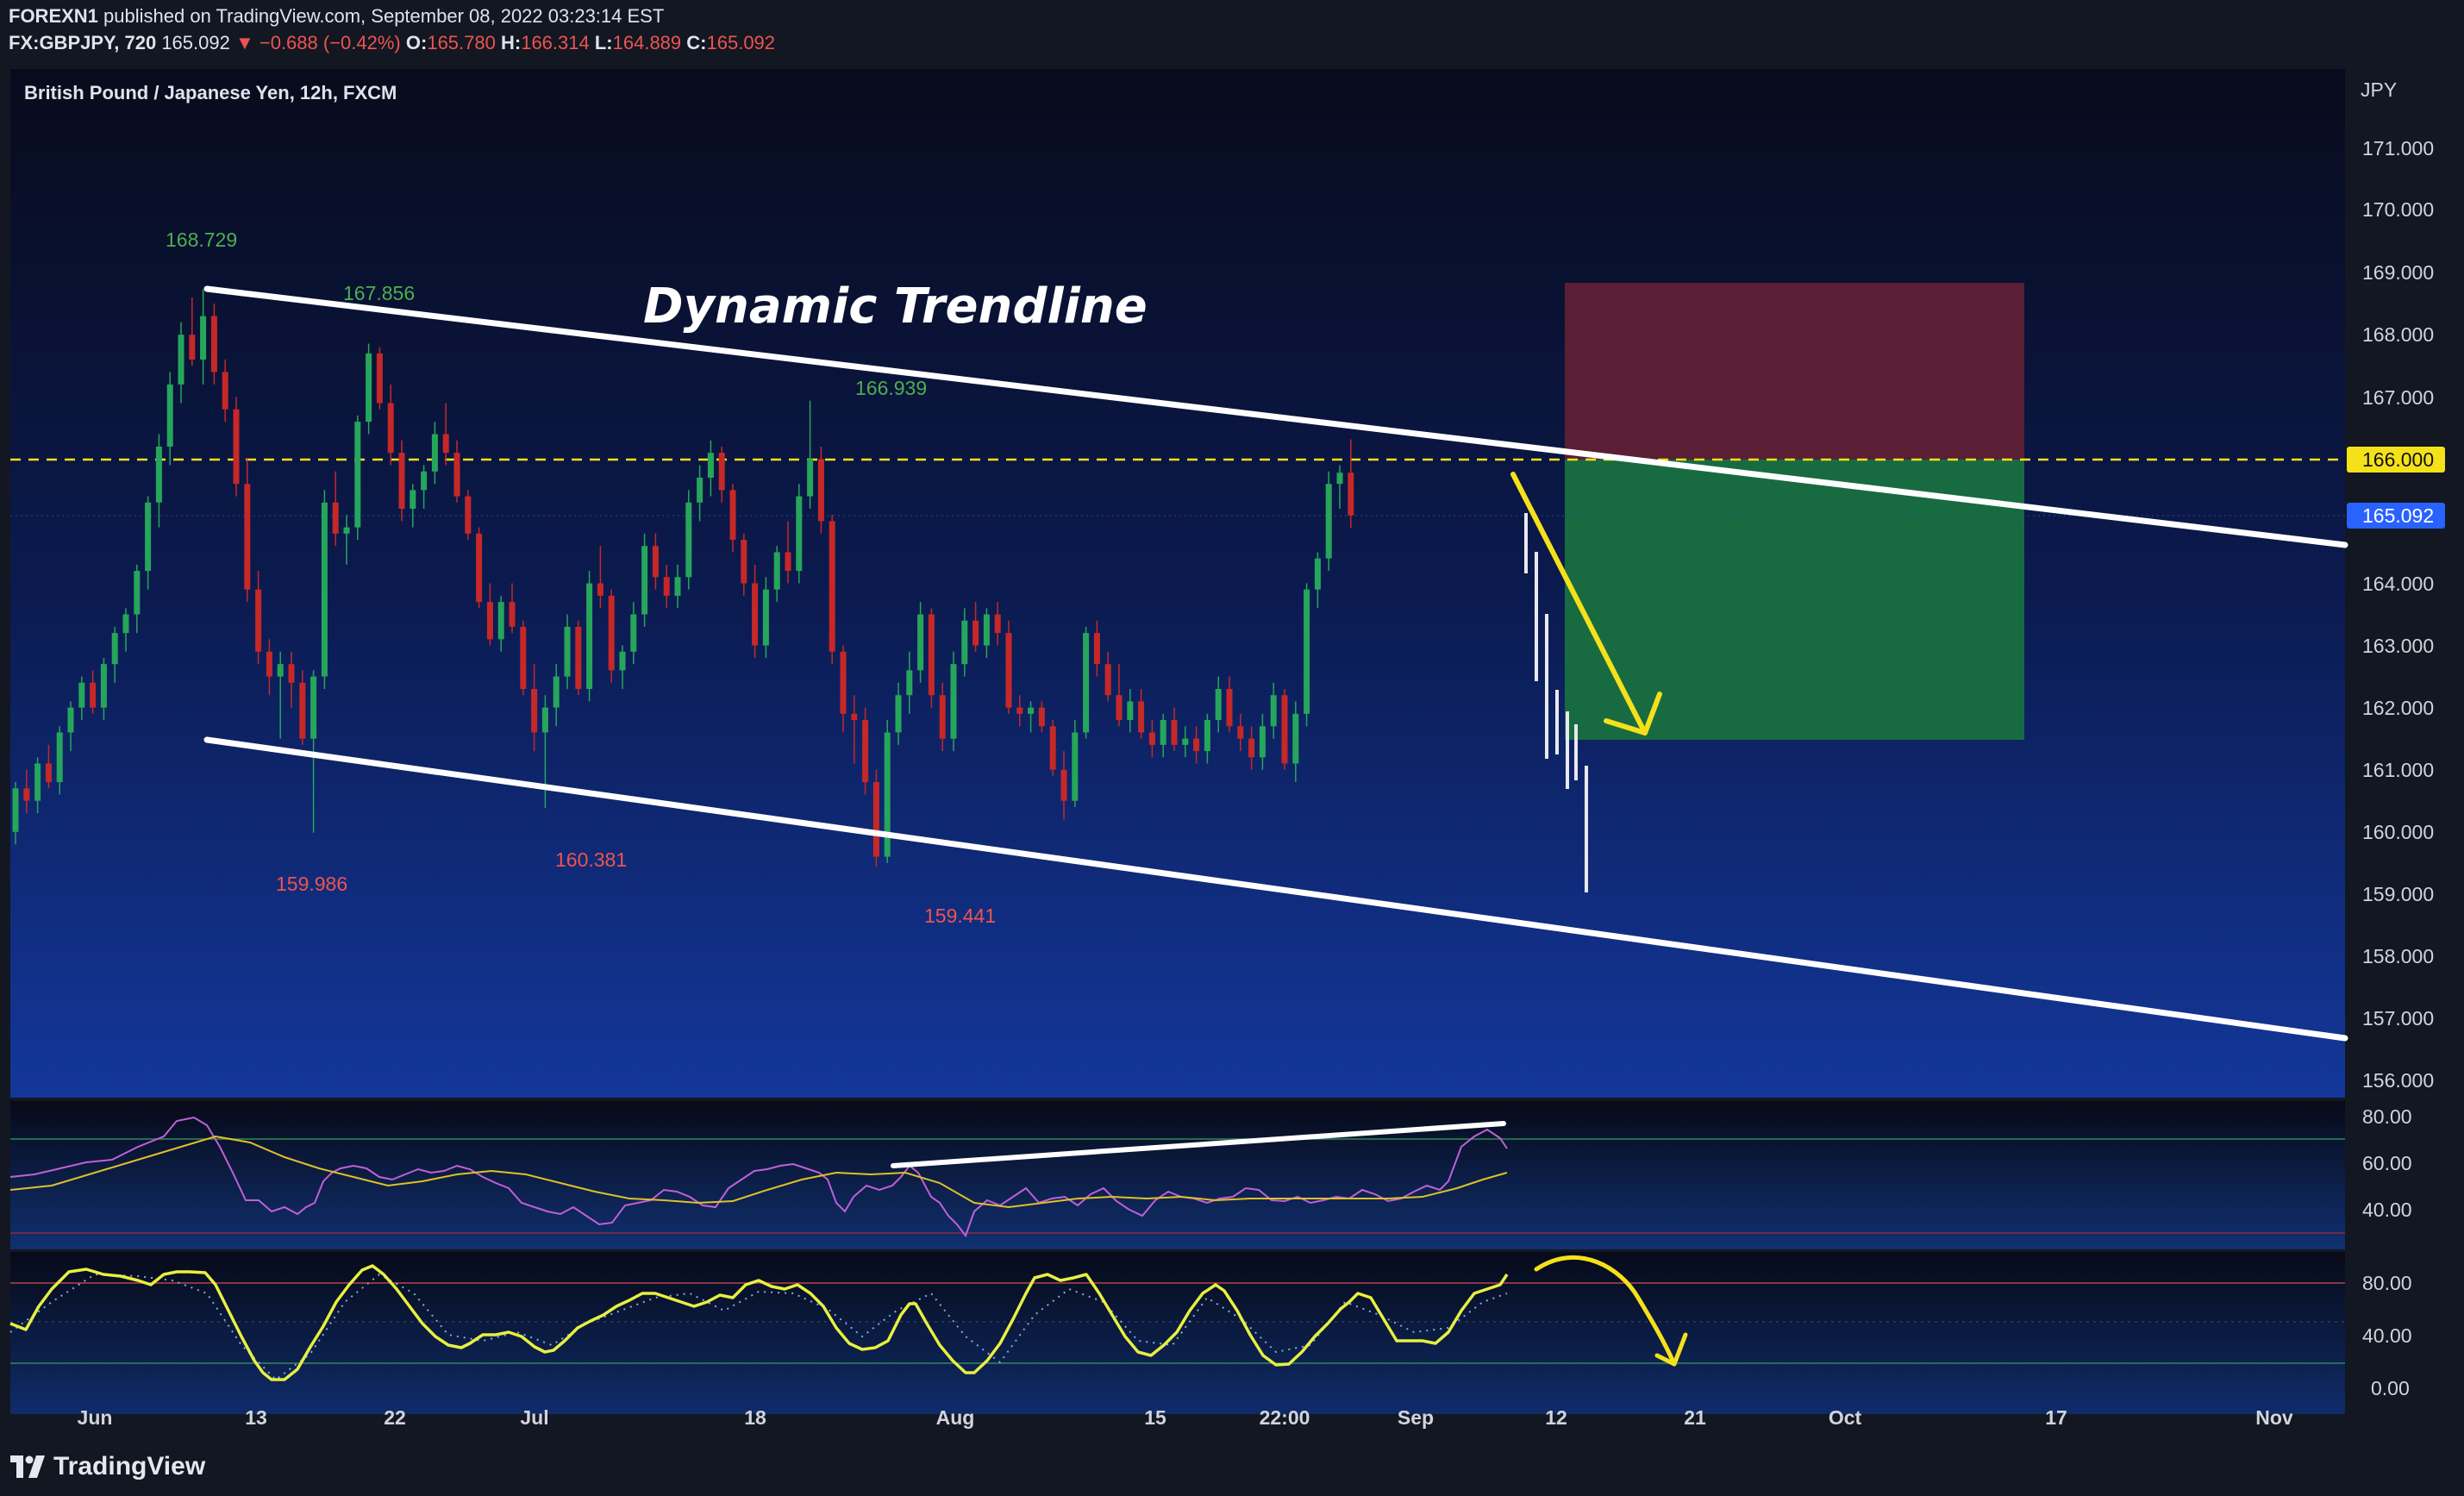  I want to click on time-tick: 12, so click(1556, 1417).